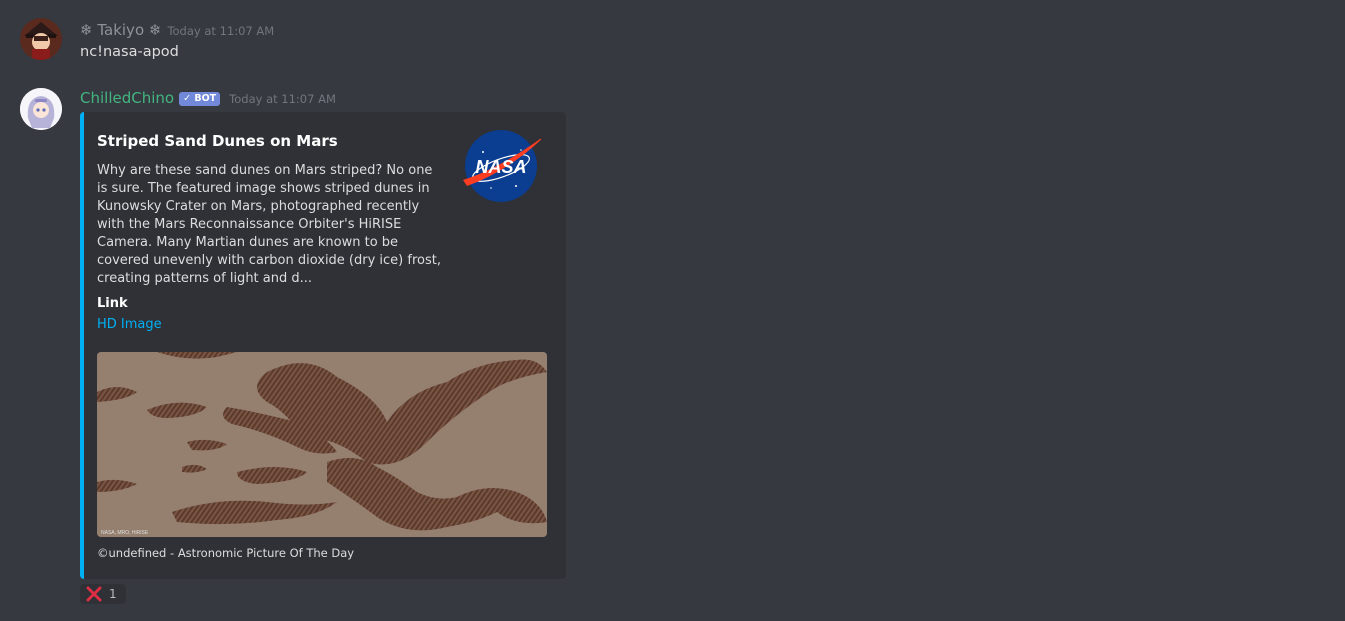 This screenshot has width=1345, height=621. What do you see at coordinates (129, 324) in the screenshot?
I see `hd-image-link: HD Image` at bounding box center [129, 324].